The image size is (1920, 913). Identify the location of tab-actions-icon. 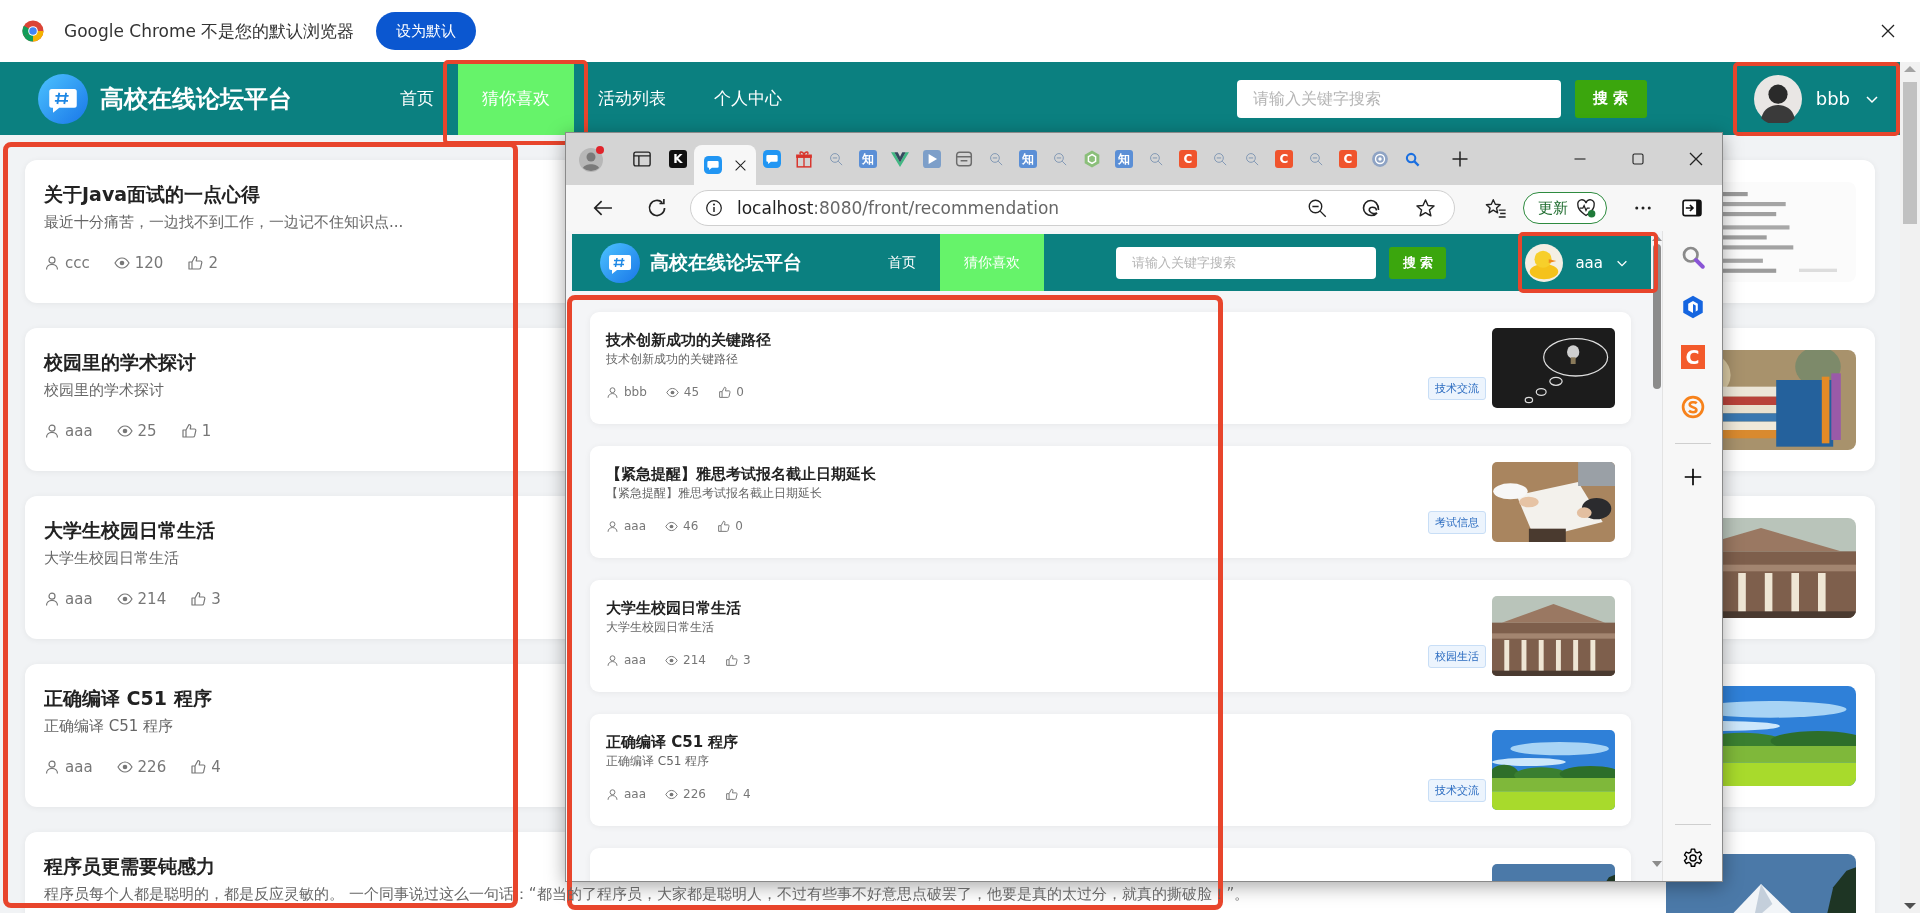
(642, 159).